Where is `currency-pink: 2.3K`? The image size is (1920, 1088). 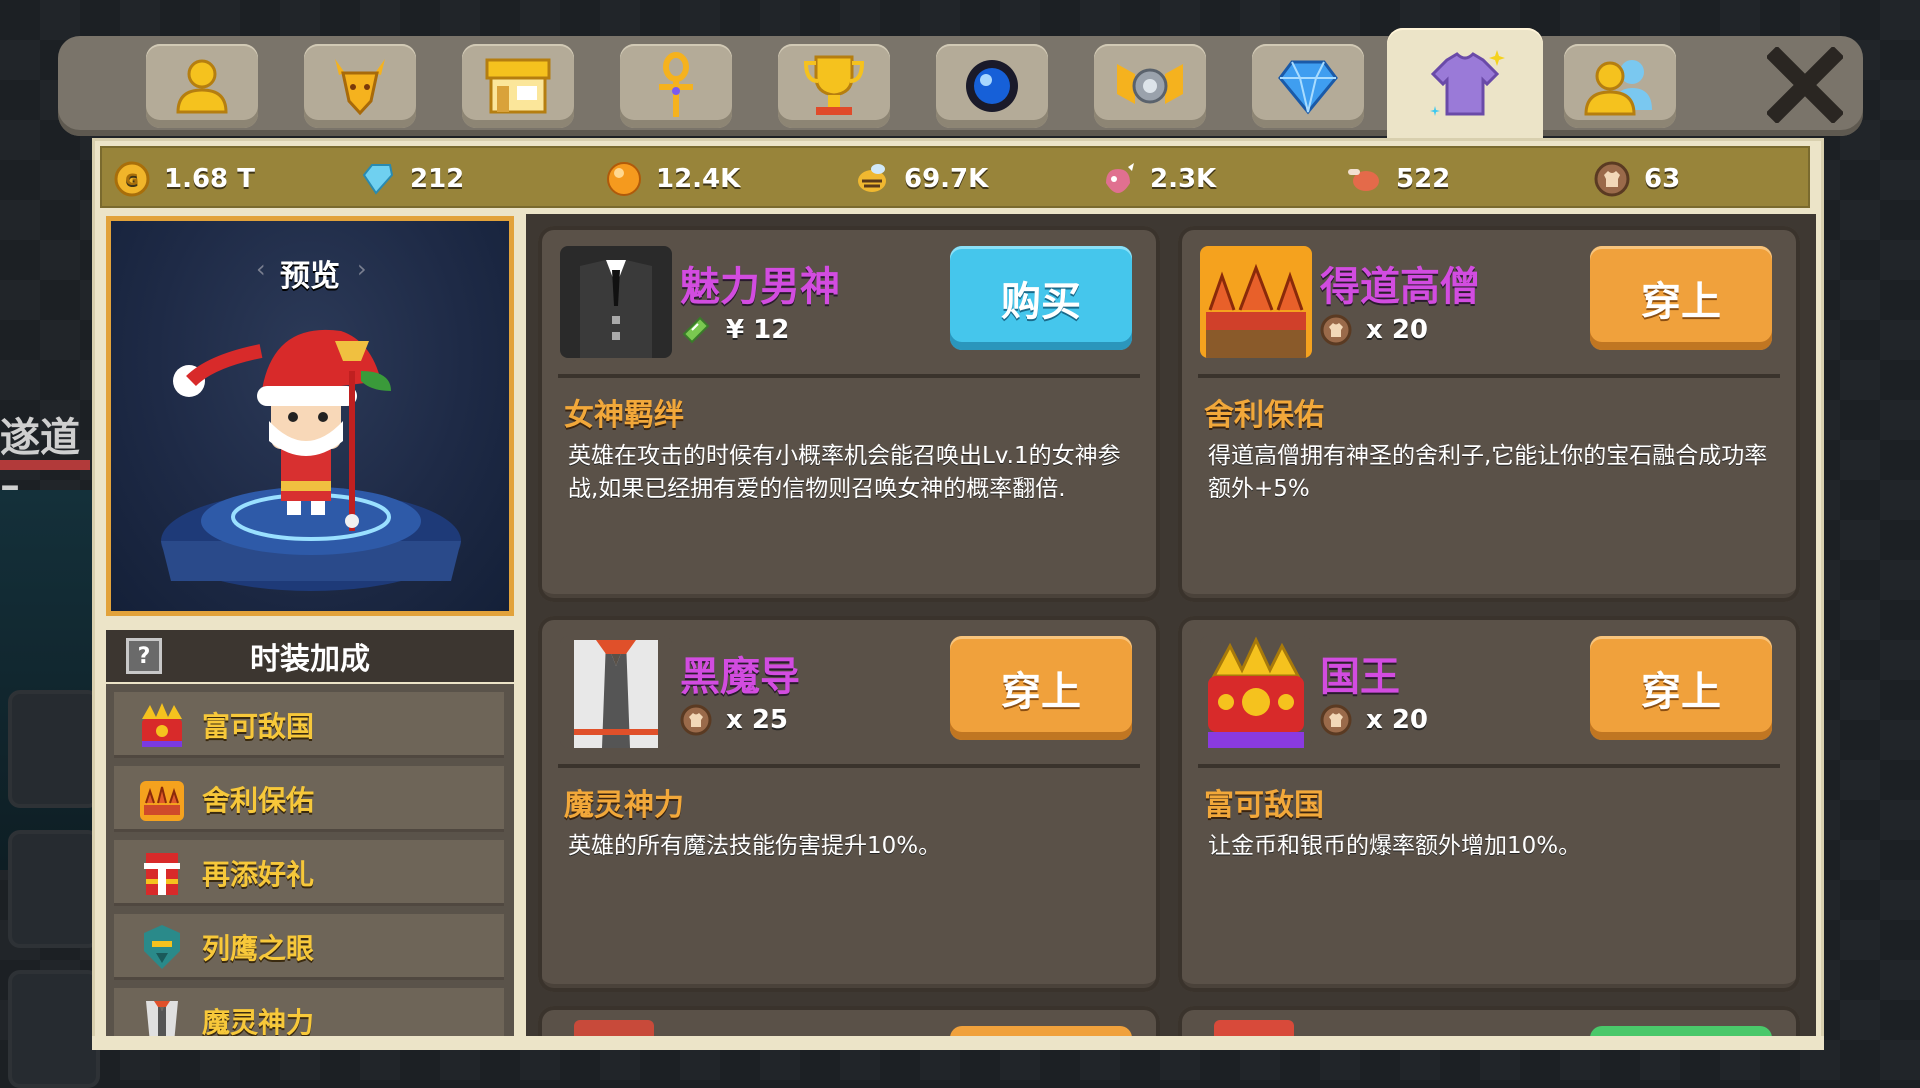 currency-pink: 2.3K is located at coordinates (1158, 179).